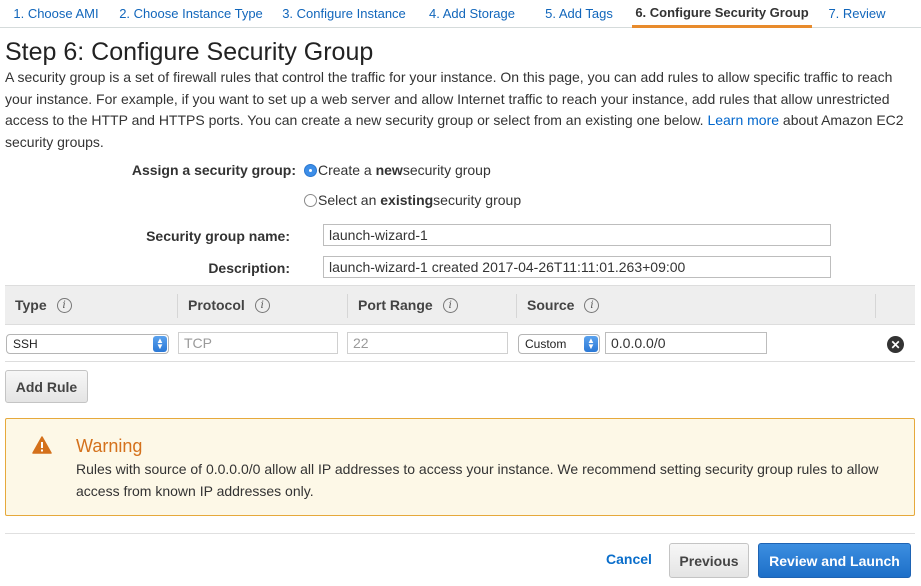 Image resolution: width=921 pixels, height=586 pixels. Describe the element at coordinates (460, 305) in the screenshot. I see `rules-table-header: Type i Protocol i Port Range i Source i` at that location.